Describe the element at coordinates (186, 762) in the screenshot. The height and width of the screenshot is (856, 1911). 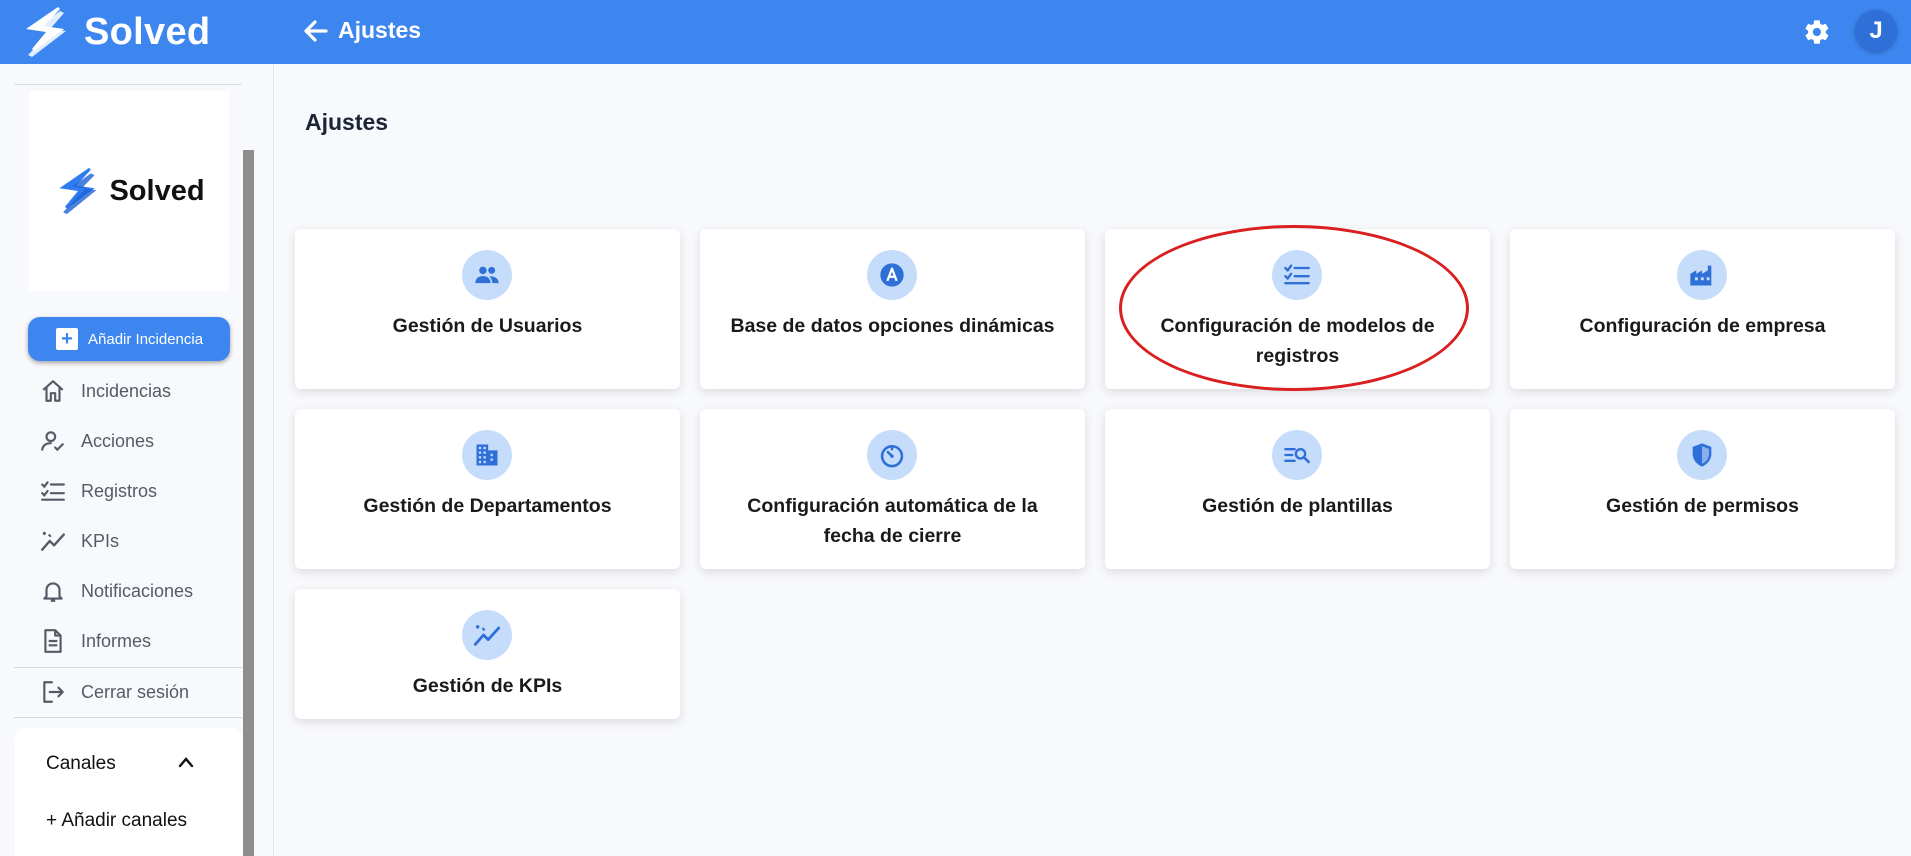
I see `chevron-up-icon` at that location.